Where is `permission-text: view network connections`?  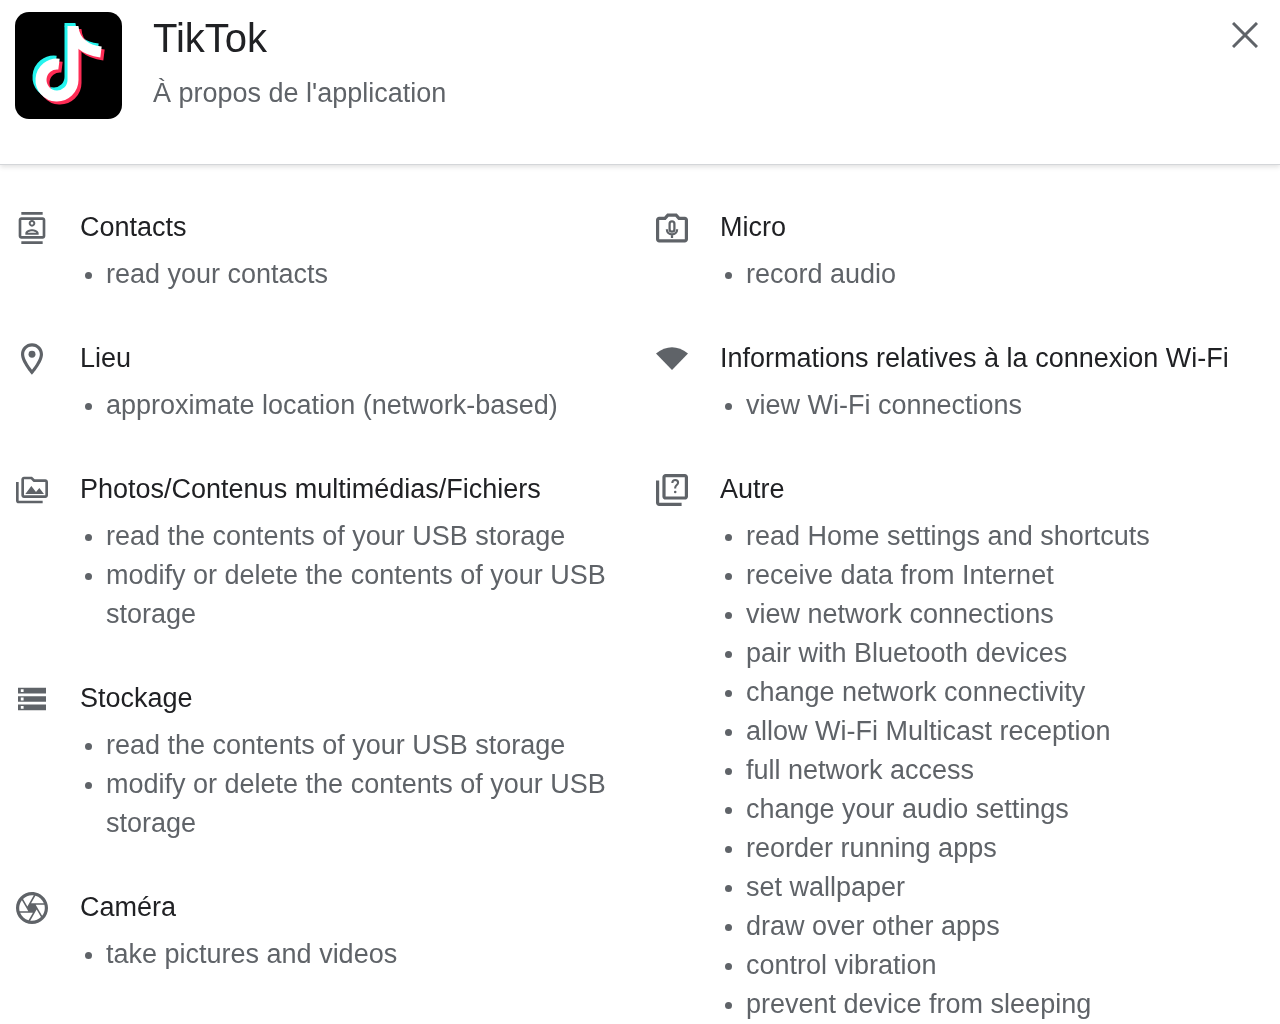 permission-text: view network connections is located at coordinates (900, 614).